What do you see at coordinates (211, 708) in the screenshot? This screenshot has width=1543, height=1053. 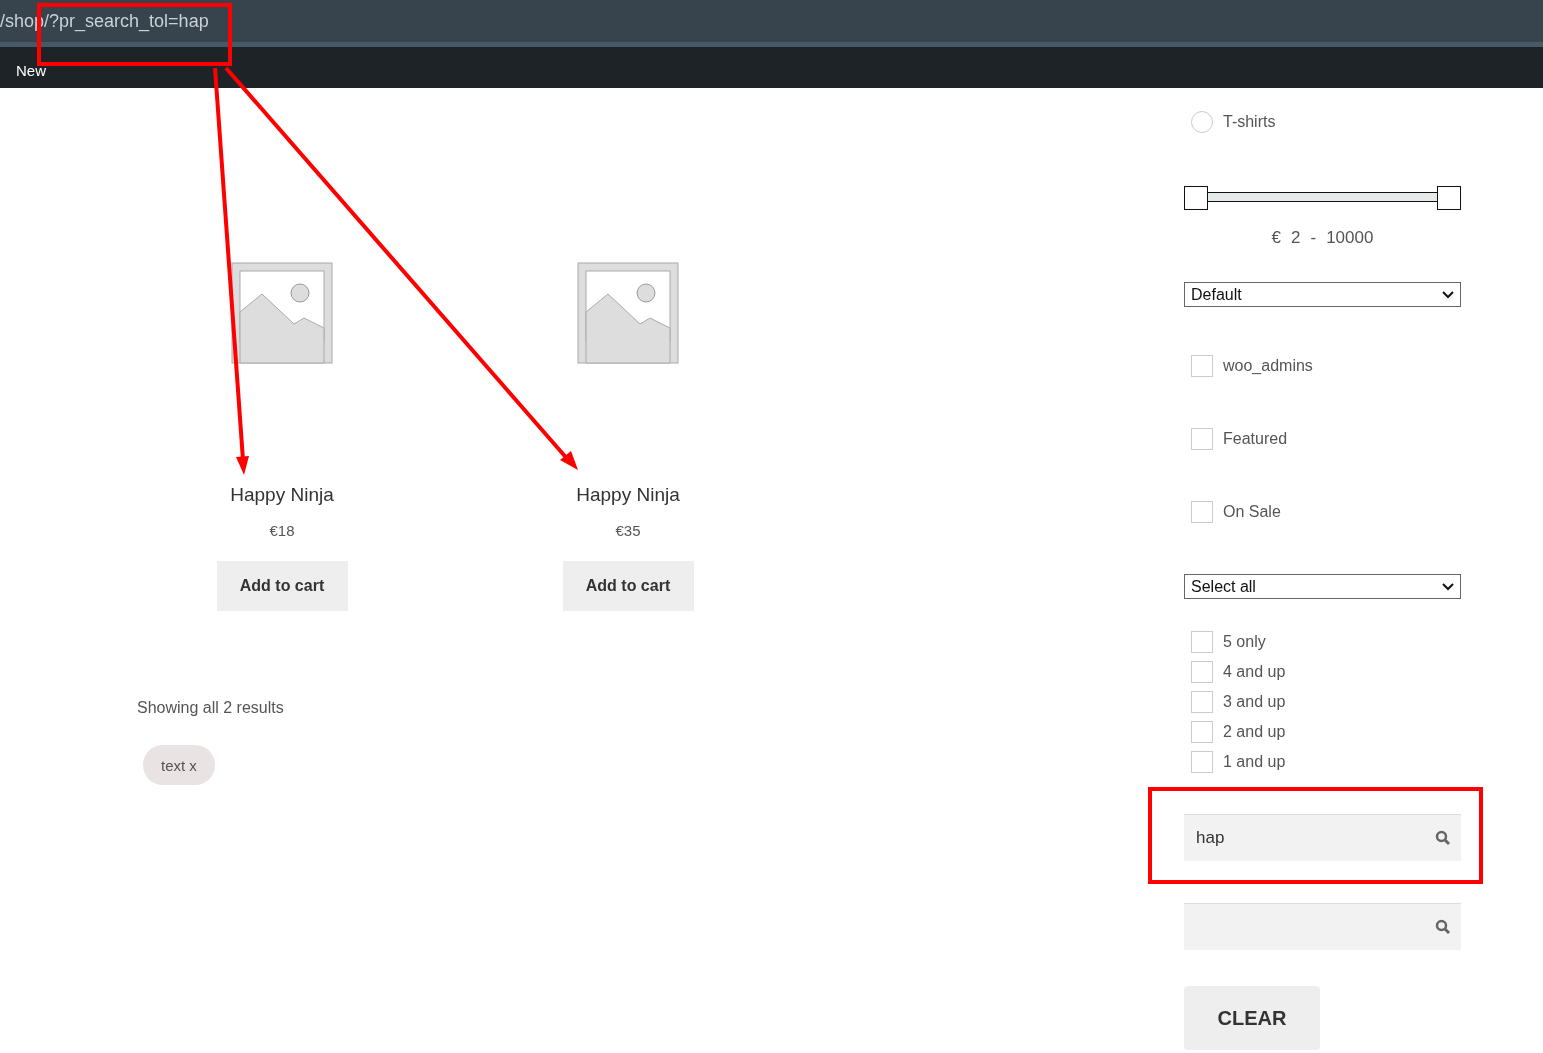 I see `result-count: Showing all 2 results` at bounding box center [211, 708].